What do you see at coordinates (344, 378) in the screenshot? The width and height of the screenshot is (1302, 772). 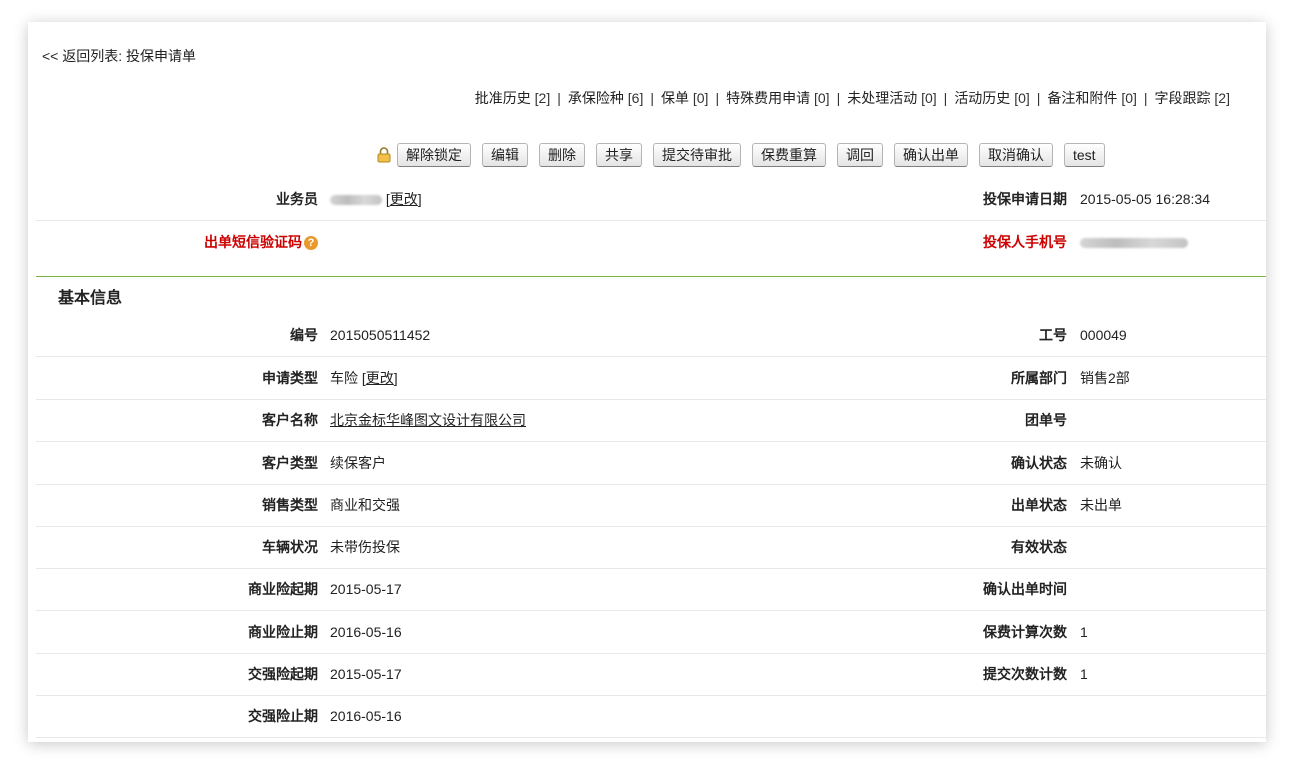 I see `apply-type-text: 车险` at bounding box center [344, 378].